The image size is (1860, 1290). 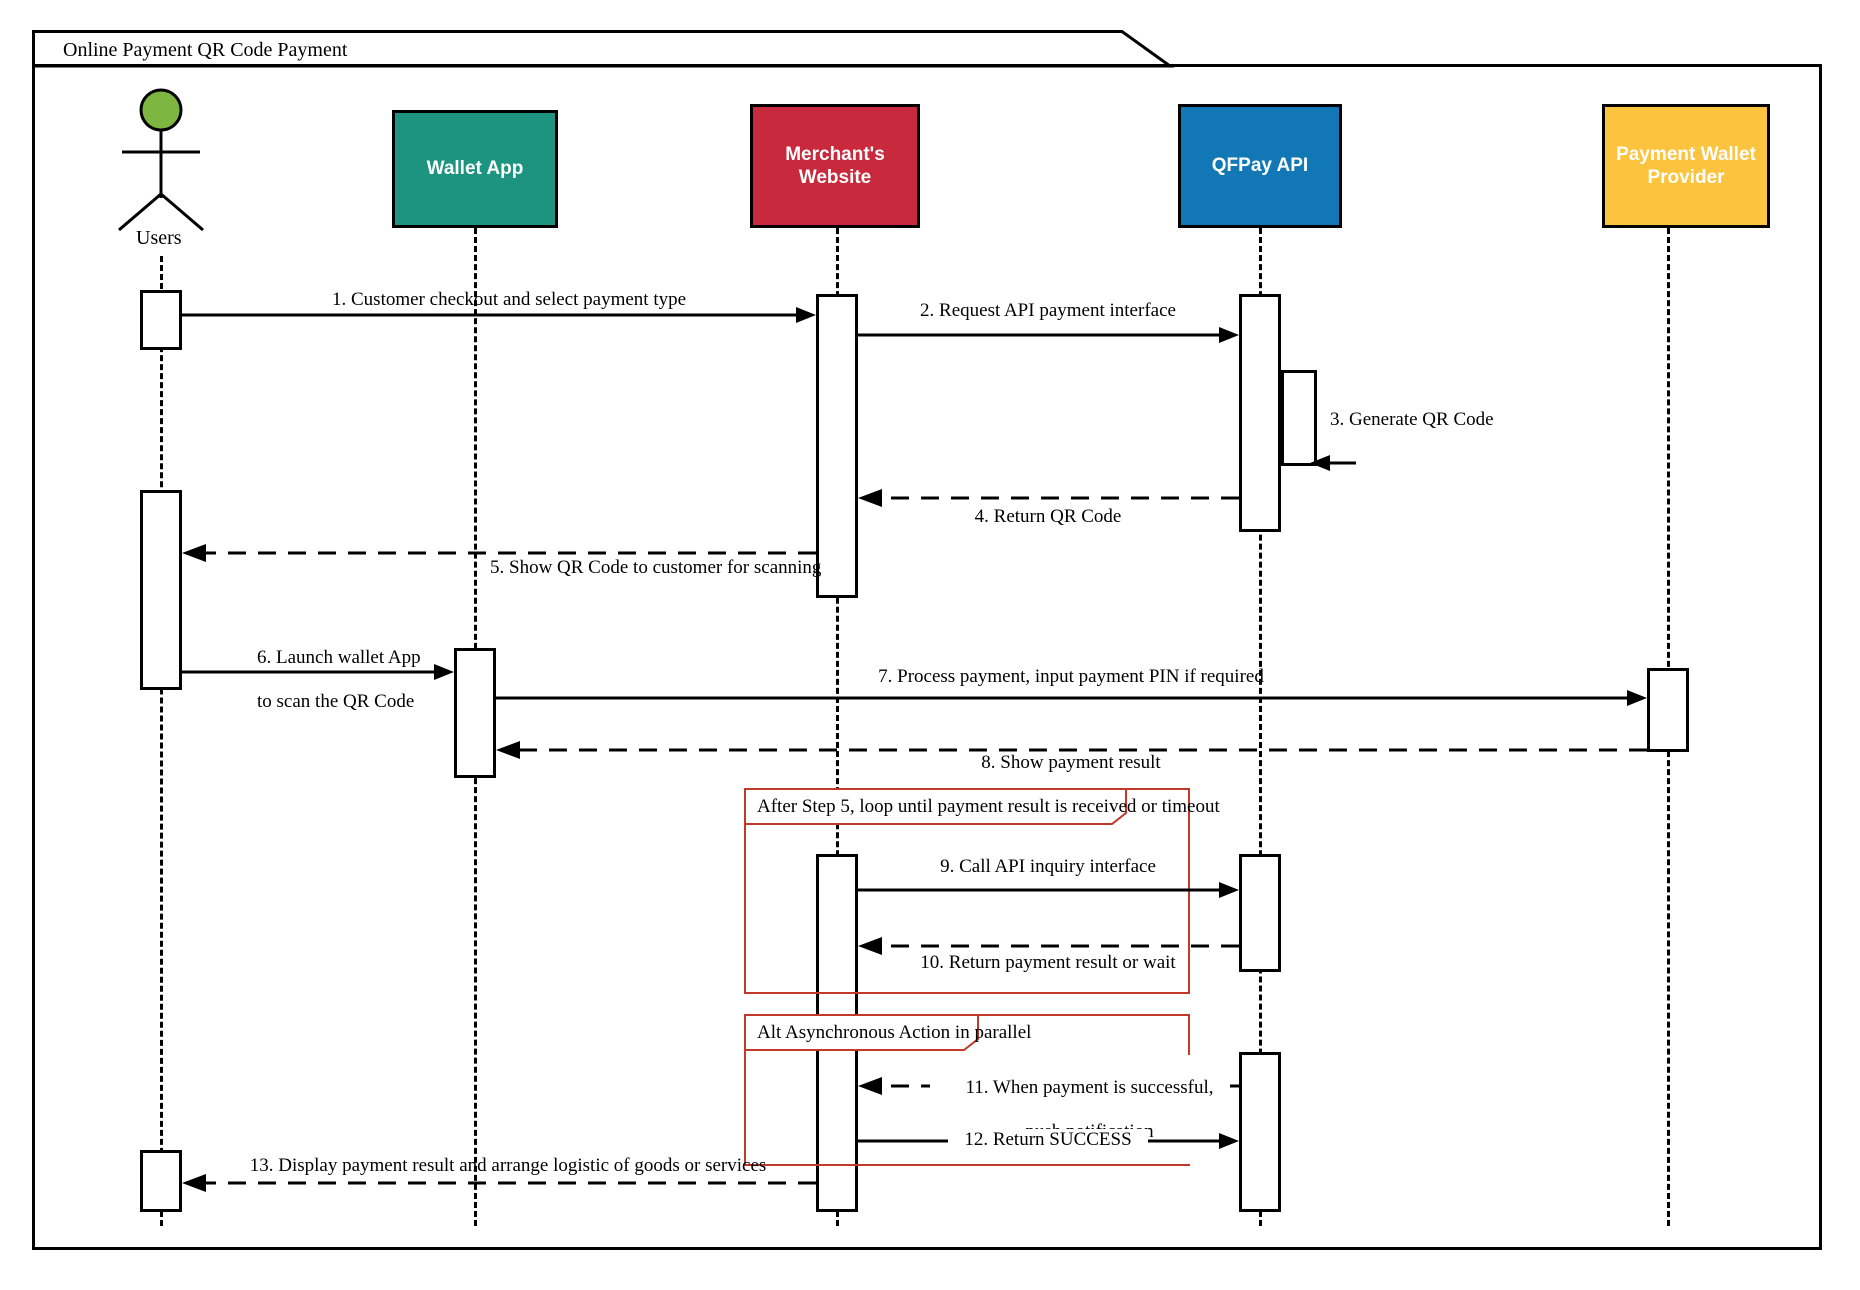 What do you see at coordinates (1048, 962) in the screenshot?
I see `message-10-label: 10. Return payment result or wait` at bounding box center [1048, 962].